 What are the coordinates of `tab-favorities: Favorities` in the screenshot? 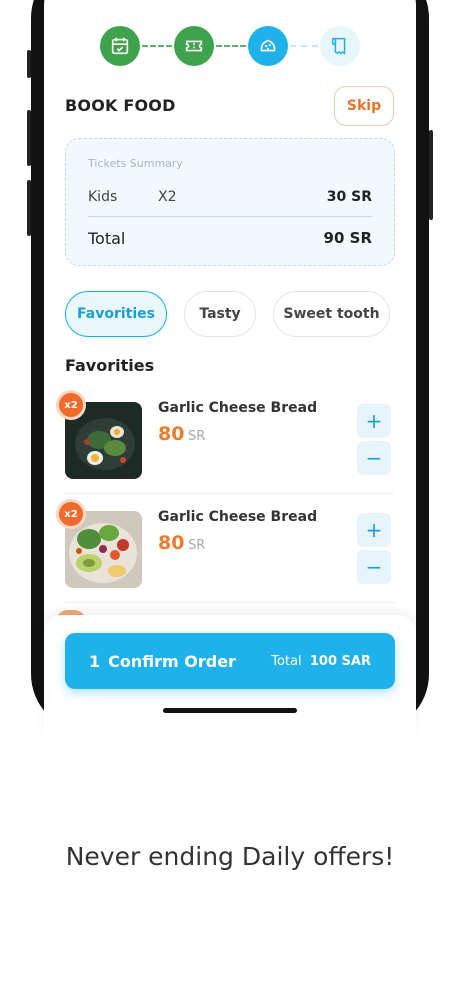 It's located at (116, 314).